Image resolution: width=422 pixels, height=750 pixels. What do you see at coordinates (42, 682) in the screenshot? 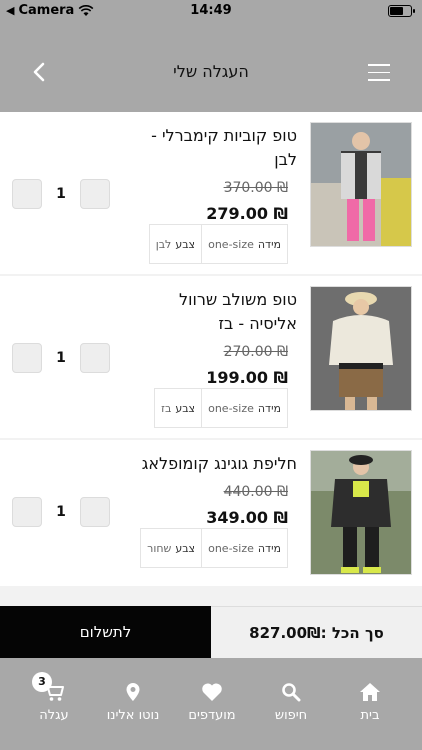
I see `cart-count-badge: 3` at bounding box center [42, 682].